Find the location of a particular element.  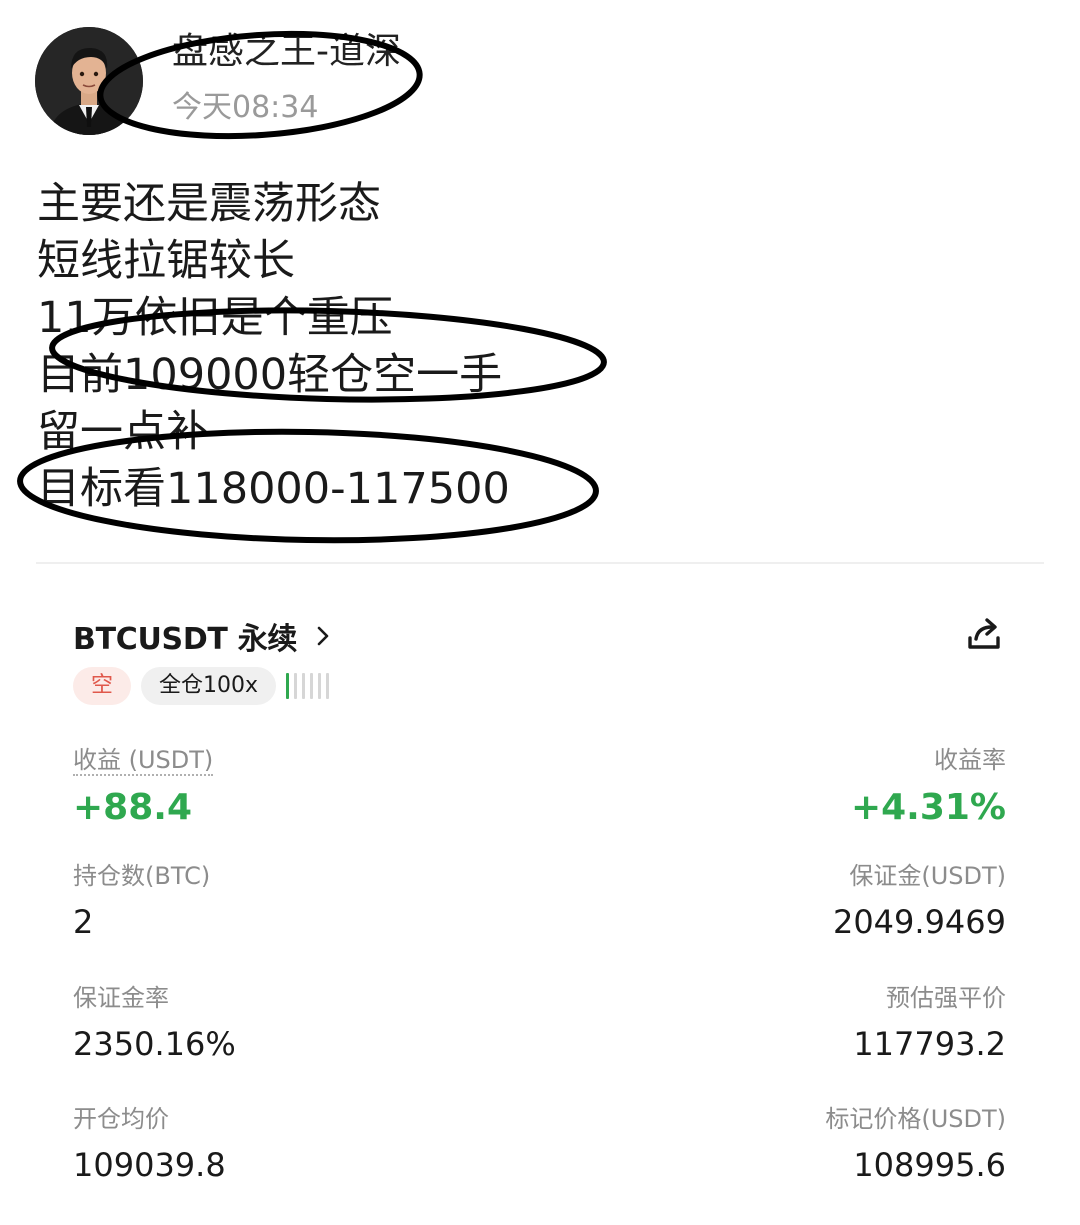

post-timestamp: 今天08:34 is located at coordinates (245, 107).